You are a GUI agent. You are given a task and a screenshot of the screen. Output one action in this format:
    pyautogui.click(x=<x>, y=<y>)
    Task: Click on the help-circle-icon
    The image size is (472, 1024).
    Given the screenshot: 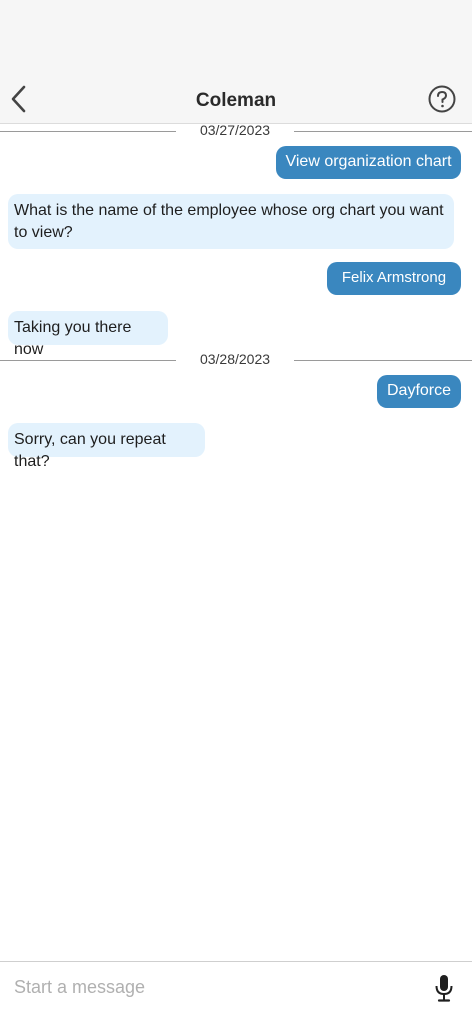 What is the action you would take?
    pyautogui.click(x=442, y=99)
    